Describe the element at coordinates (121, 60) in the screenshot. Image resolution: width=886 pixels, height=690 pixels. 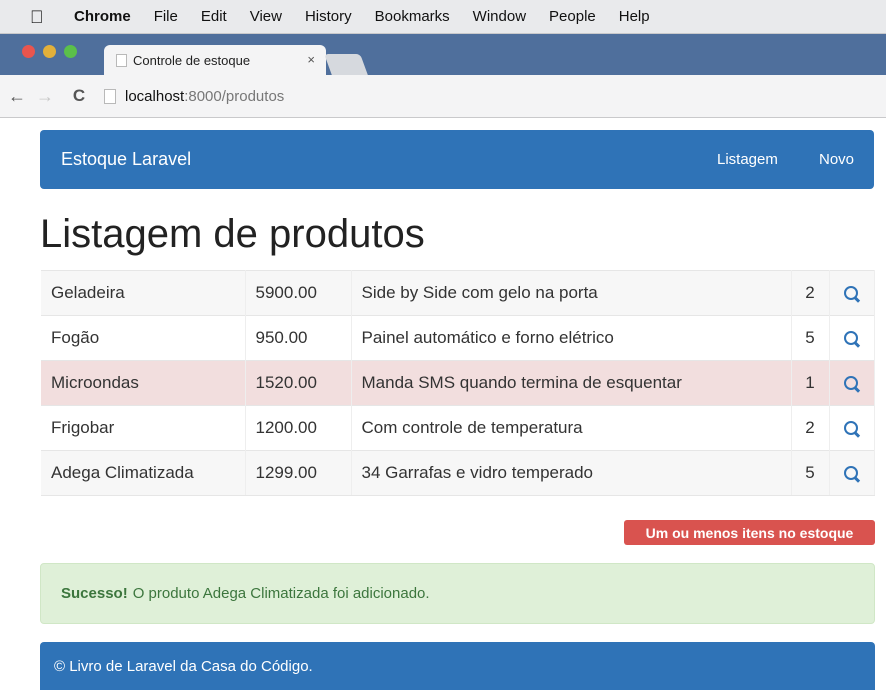
I see `page-favicon-icon` at that location.